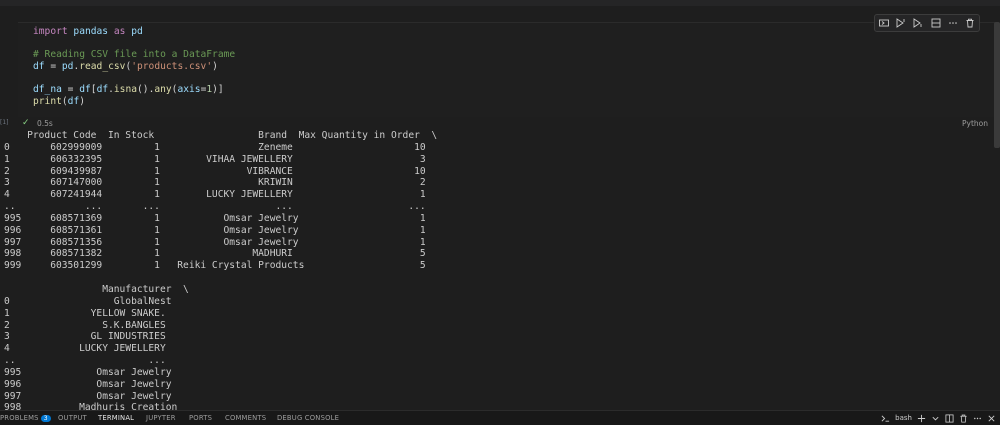 This screenshot has height=425, width=1000. Describe the element at coordinates (308, 418) in the screenshot. I see `tab-debug-console: DEBUG CONSOLE` at that location.